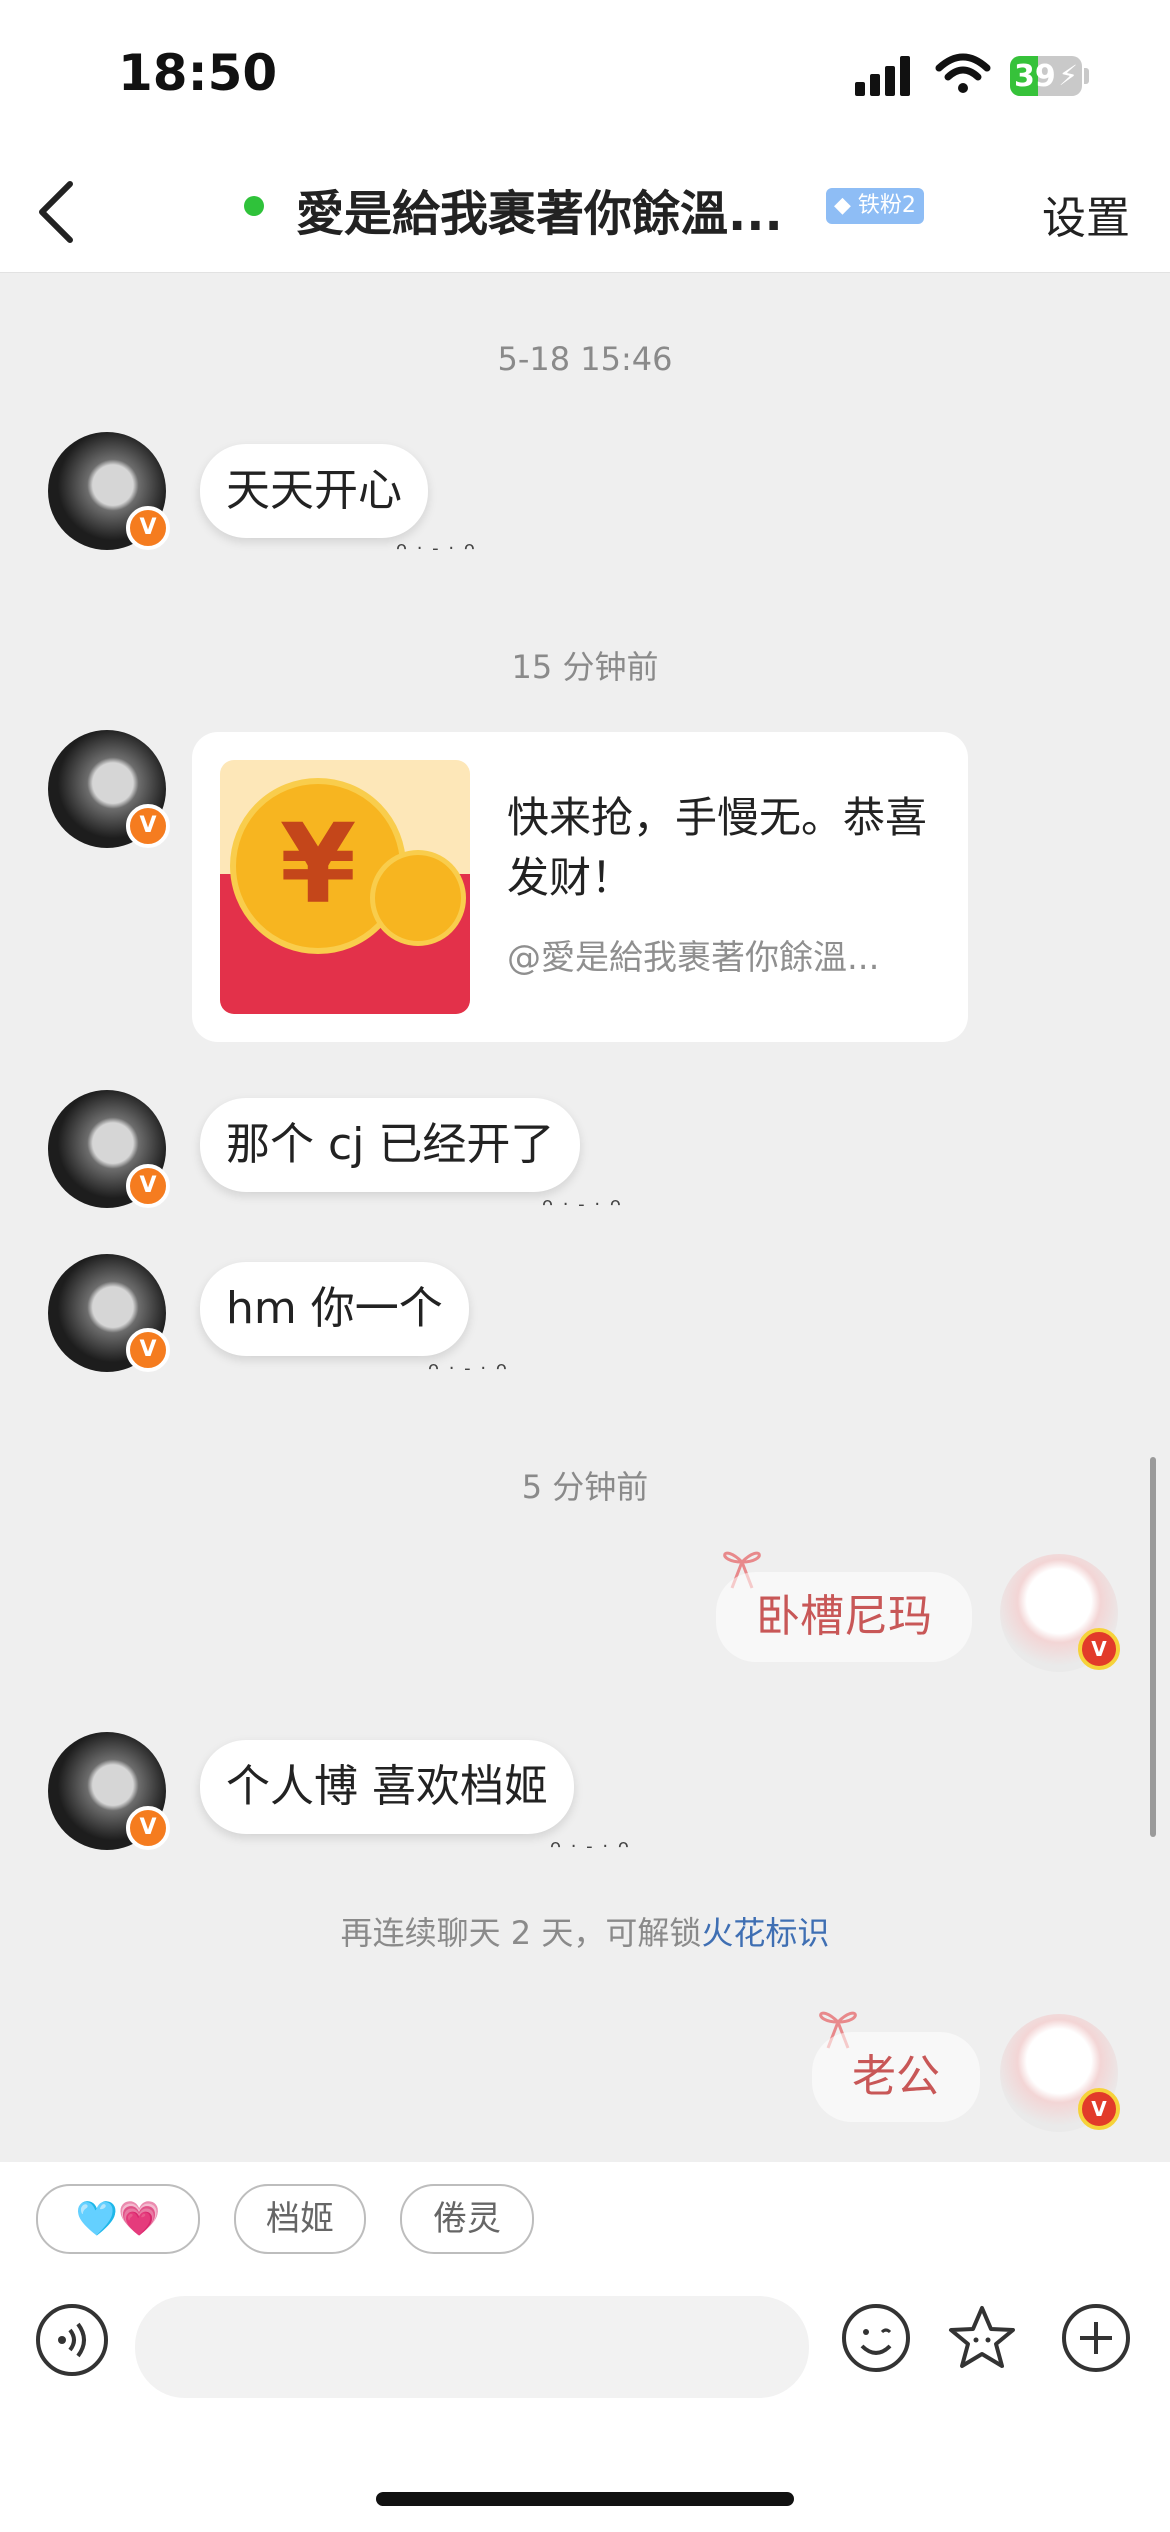 This screenshot has height=2532, width=1170. I want to click on fan-level-badge: ◆ 铁粉2, so click(875, 206).